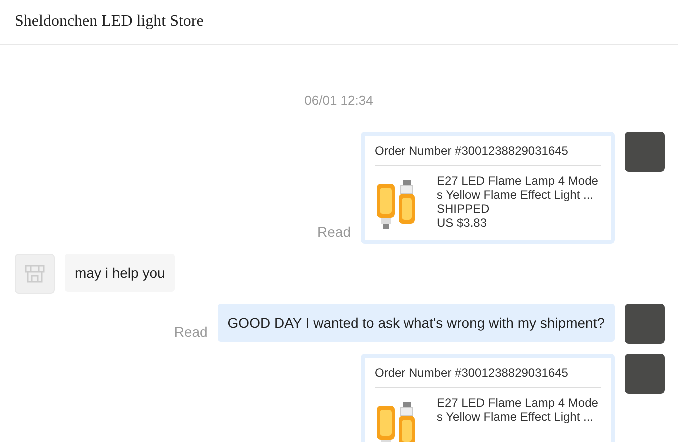 This screenshot has height=442, width=678. Describe the element at coordinates (464, 209) in the screenshot. I see `shipping-status: SHIPPED` at that location.